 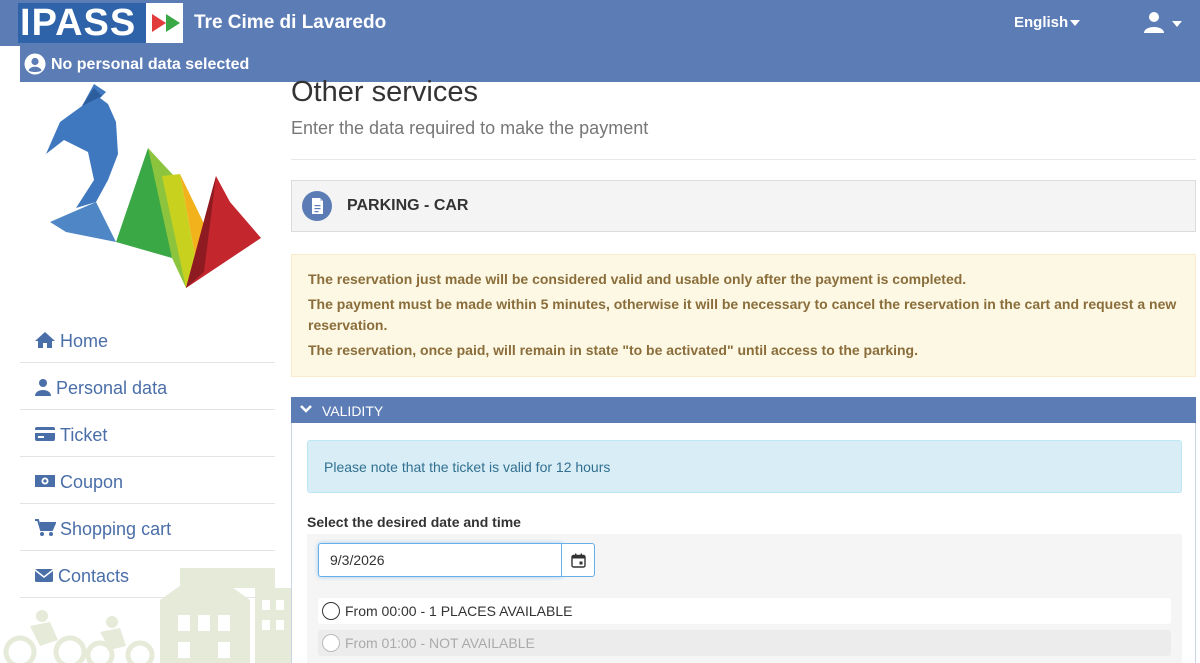 I want to click on sidebar-item-ticket: Ticket, so click(x=147, y=433).